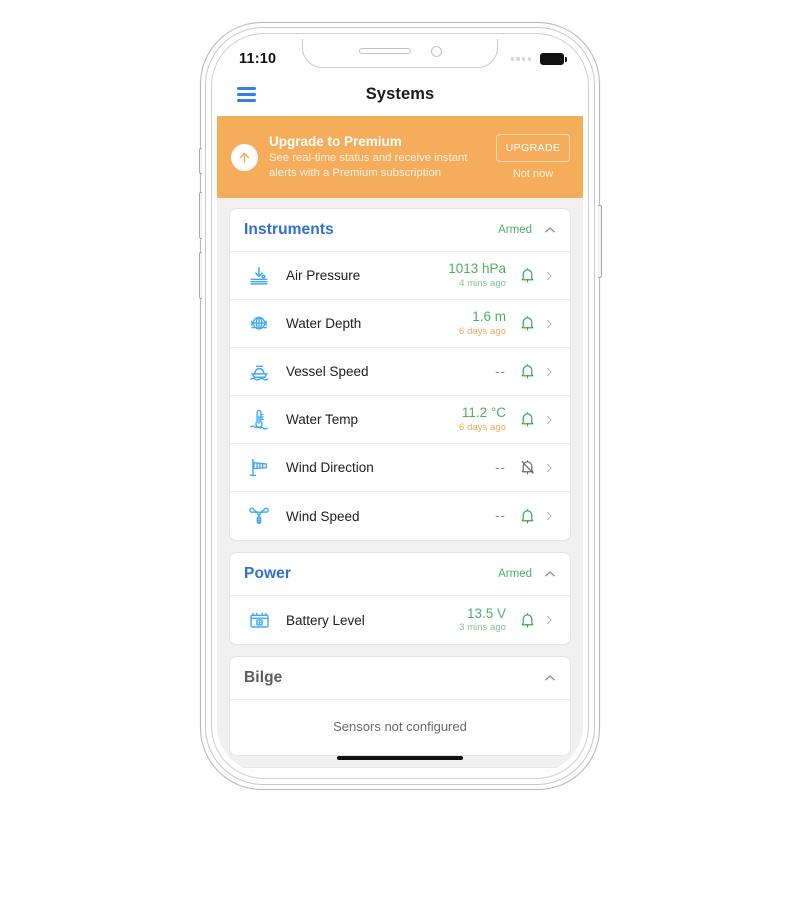 The width and height of the screenshot is (800, 900). What do you see at coordinates (400, 468) in the screenshot?
I see `sensor-row: Wind Direction --` at bounding box center [400, 468].